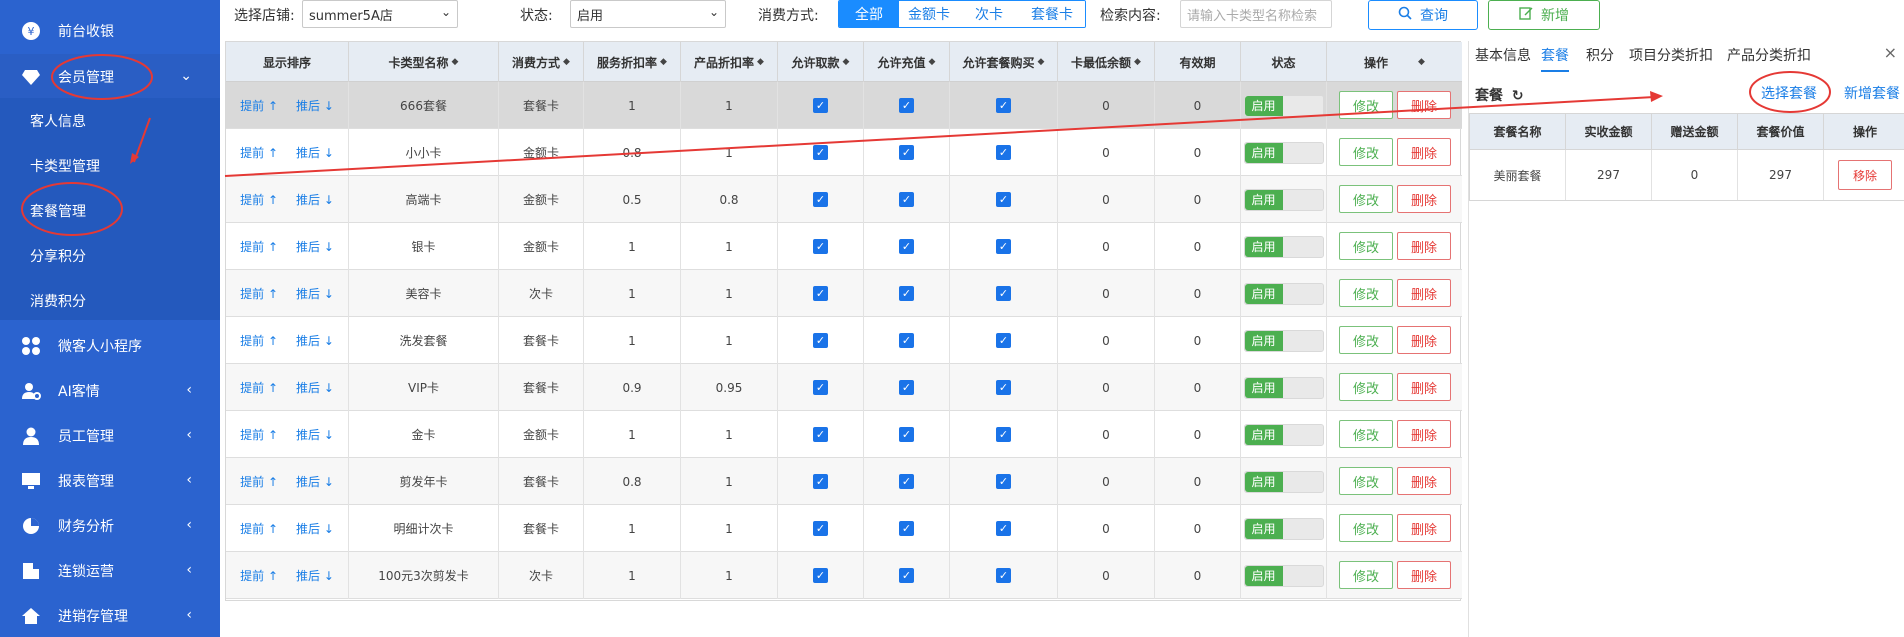 The width and height of the screenshot is (1904, 637). Describe the element at coordinates (110, 435) in the screenshot. I see `nav-item-staff: 员工管理 ‹` at that location.